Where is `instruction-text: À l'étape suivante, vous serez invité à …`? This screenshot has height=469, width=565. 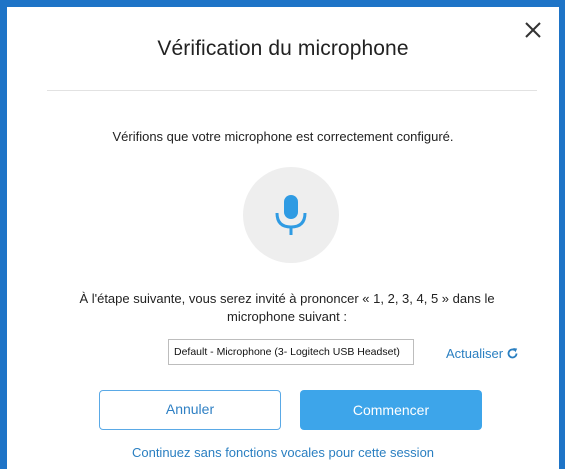
instruction-text: À l'étape suivante, vous serez invité à … is located at coordinates (287, 308).